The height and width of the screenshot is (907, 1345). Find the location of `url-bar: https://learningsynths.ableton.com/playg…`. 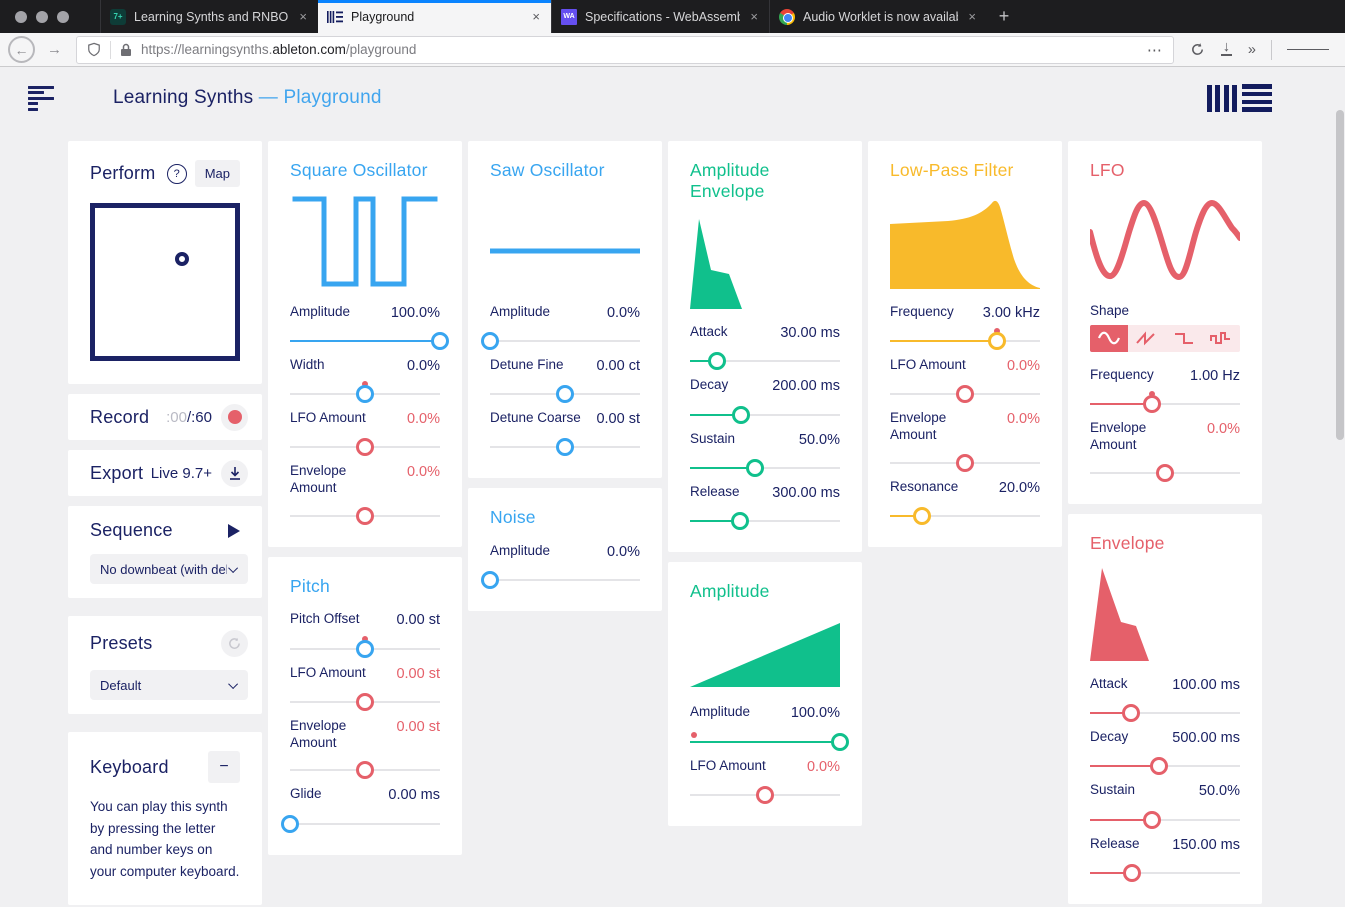

url-bar: https://learningsynths.ableton.com/playg… is located at coordinates (625, 49).